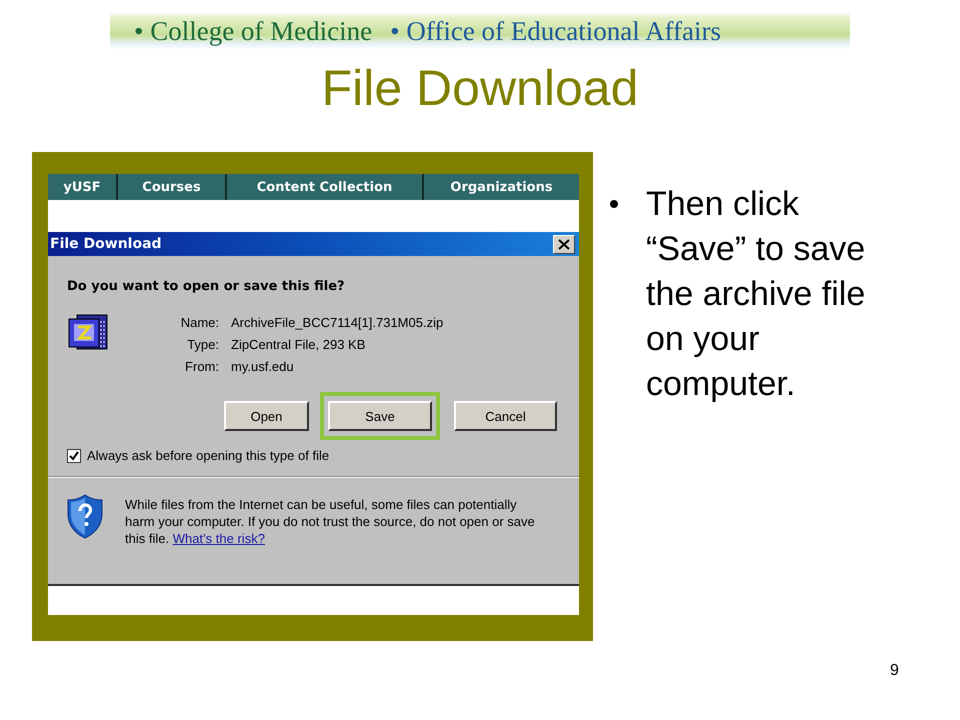 The width and height of the screenshot is (960, 720). What do you see at coordinates (253, 31) in the screenshot?
I see `banner-text: • College of Medicine` at bounding box center [253, 31].